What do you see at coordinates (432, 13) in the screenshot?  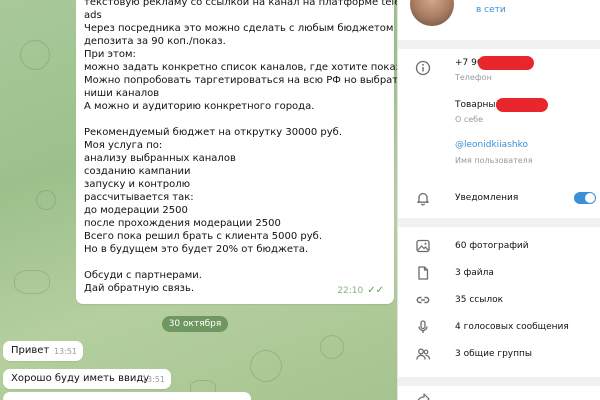 I see `avatar` at bounding box center [432, 13].